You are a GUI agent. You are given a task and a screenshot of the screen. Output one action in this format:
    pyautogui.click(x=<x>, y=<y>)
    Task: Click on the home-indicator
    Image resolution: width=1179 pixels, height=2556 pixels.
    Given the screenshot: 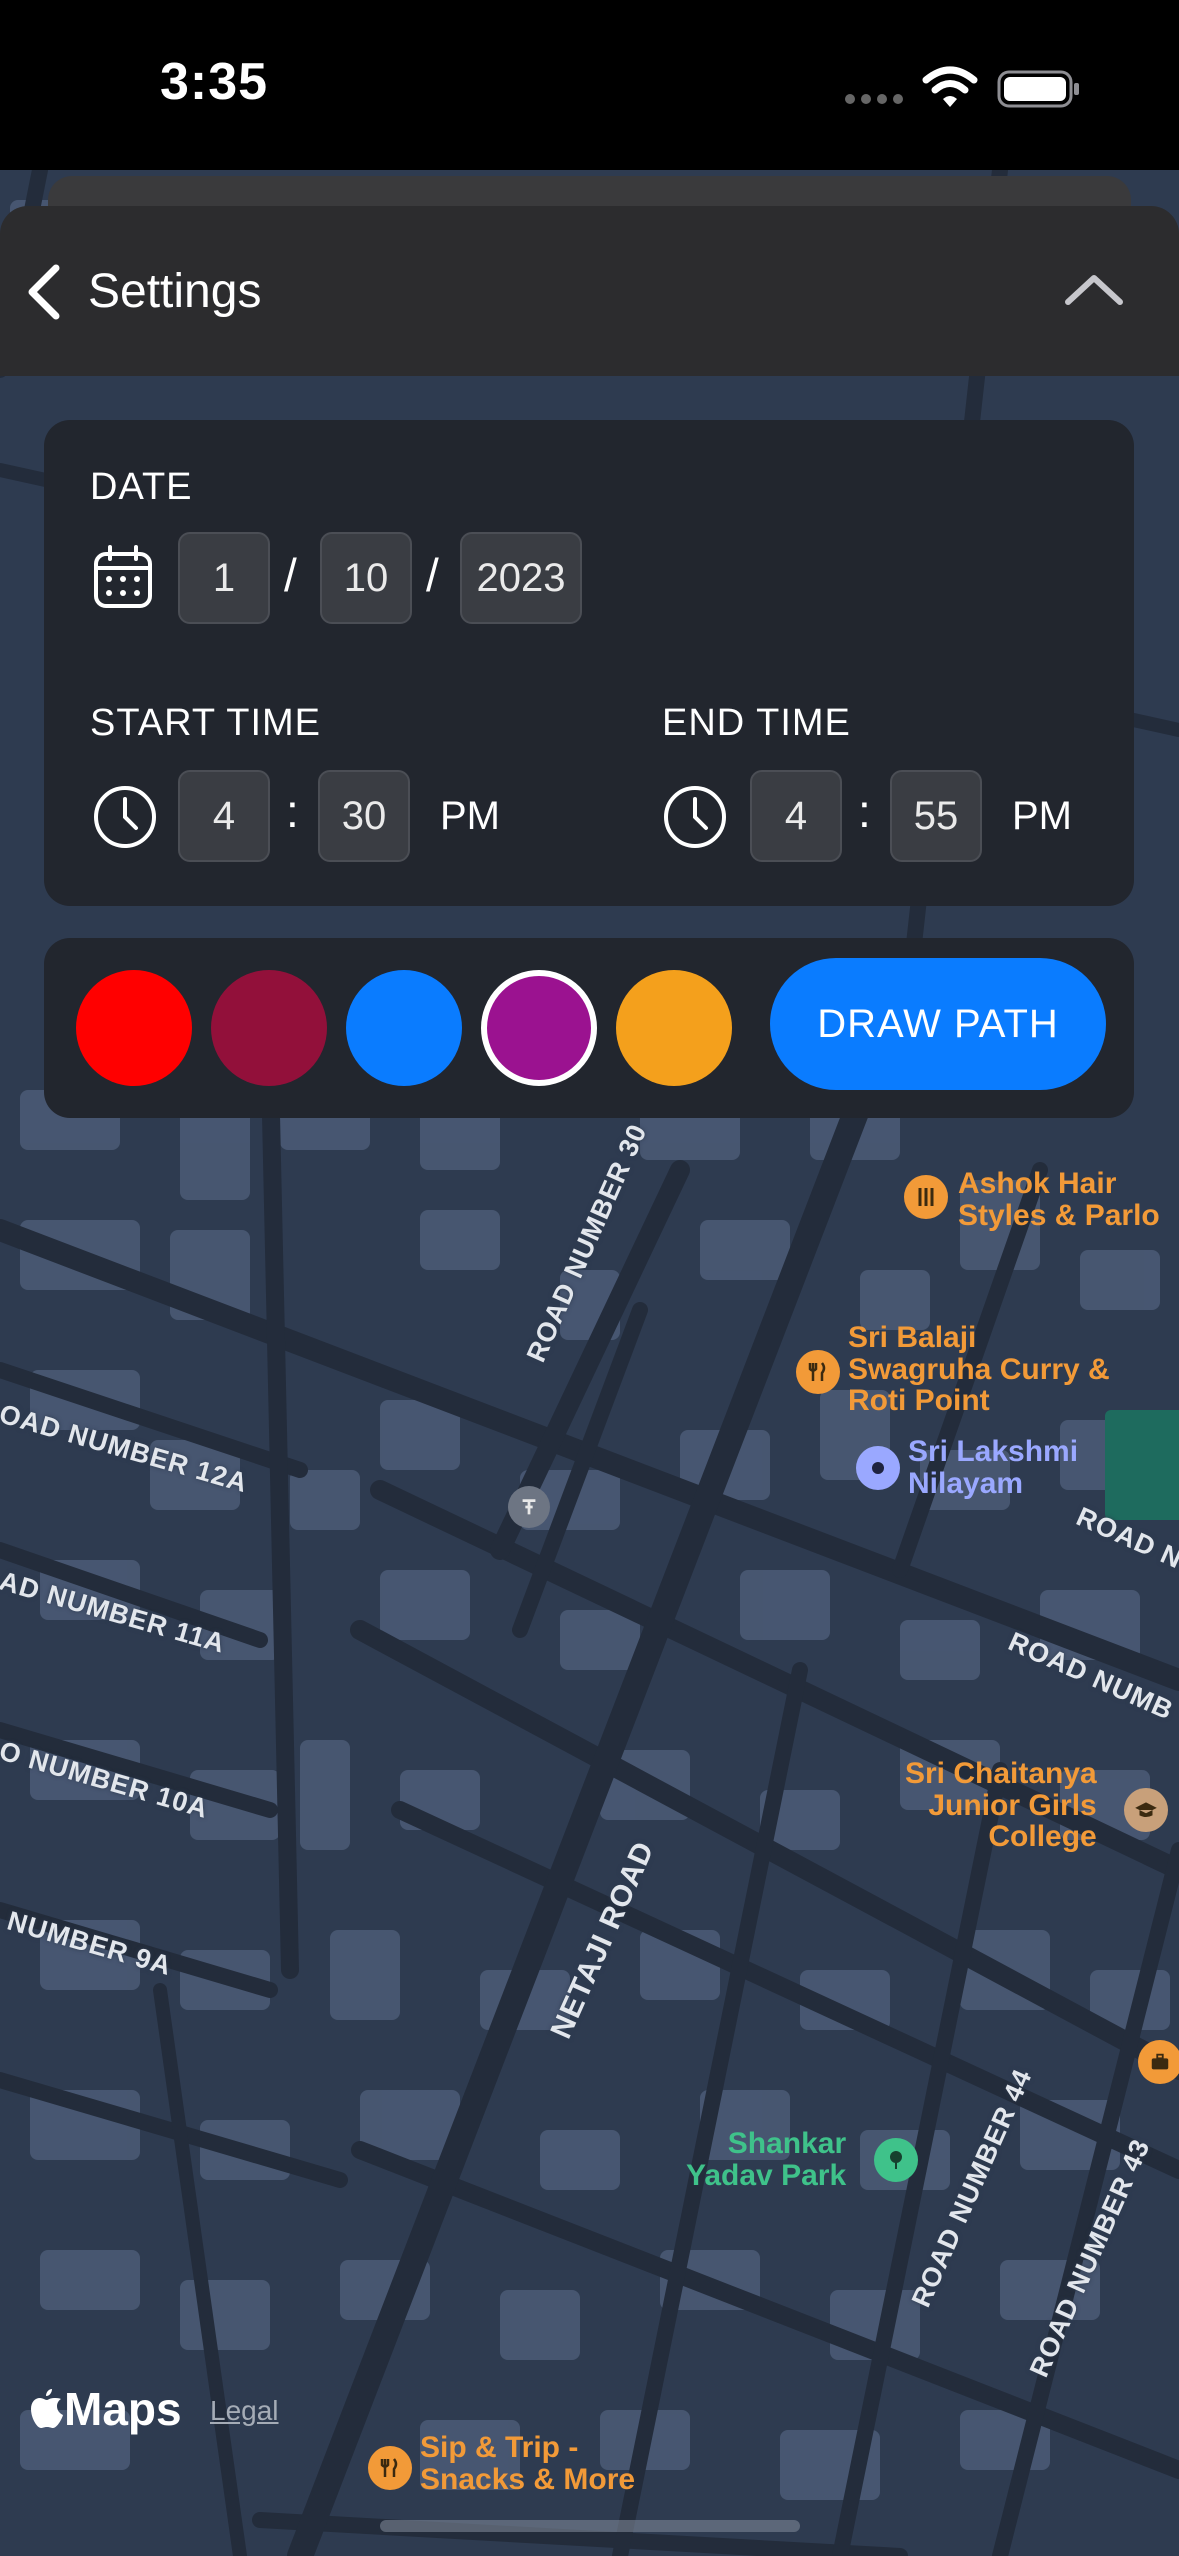 What is the action you would take?
    pyautogui.click(x=590, y=2526)
    